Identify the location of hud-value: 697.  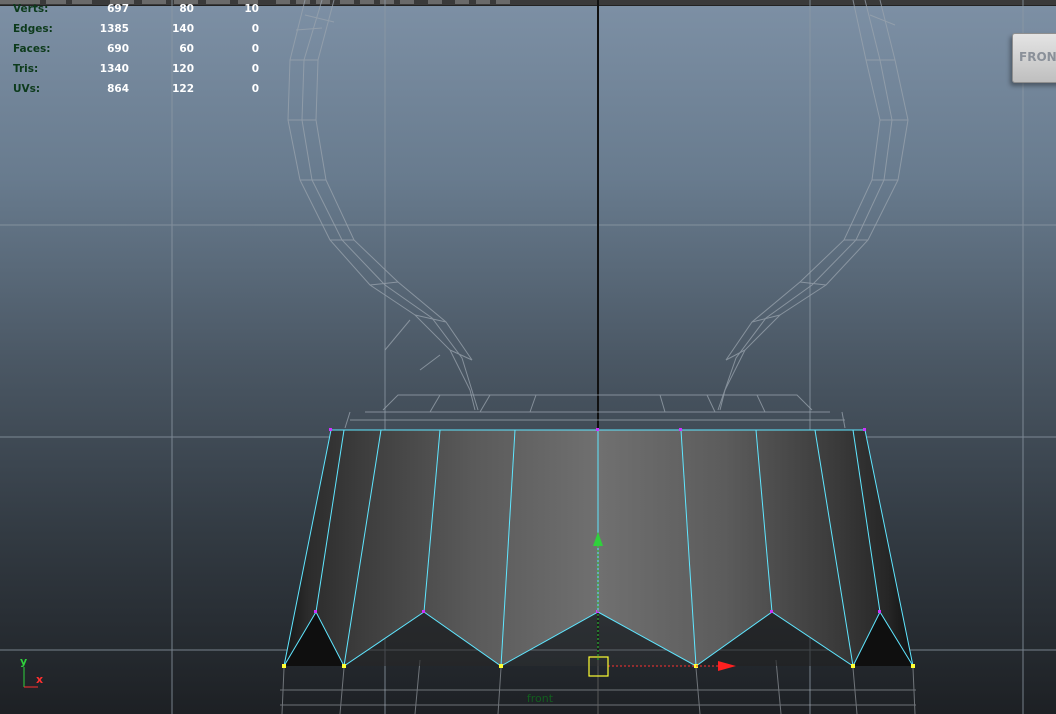
(118, 9).